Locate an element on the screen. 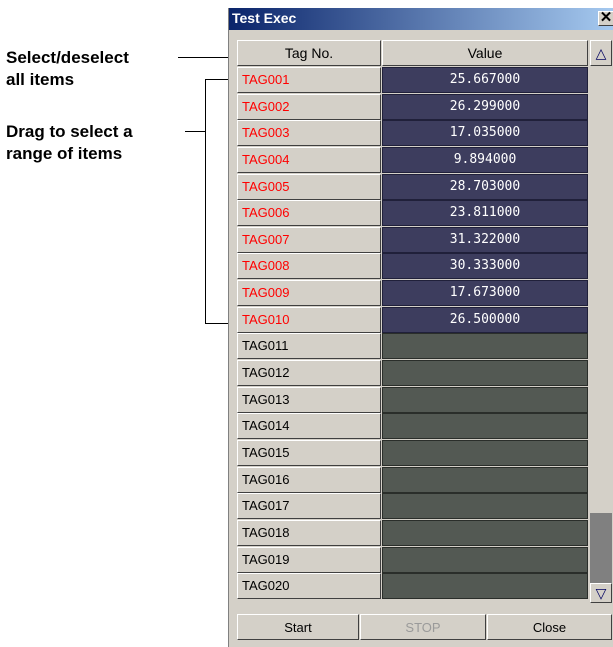 This screenshot has height=647, width=613. table-row: TAG019 is located at coordinates (413, 560).